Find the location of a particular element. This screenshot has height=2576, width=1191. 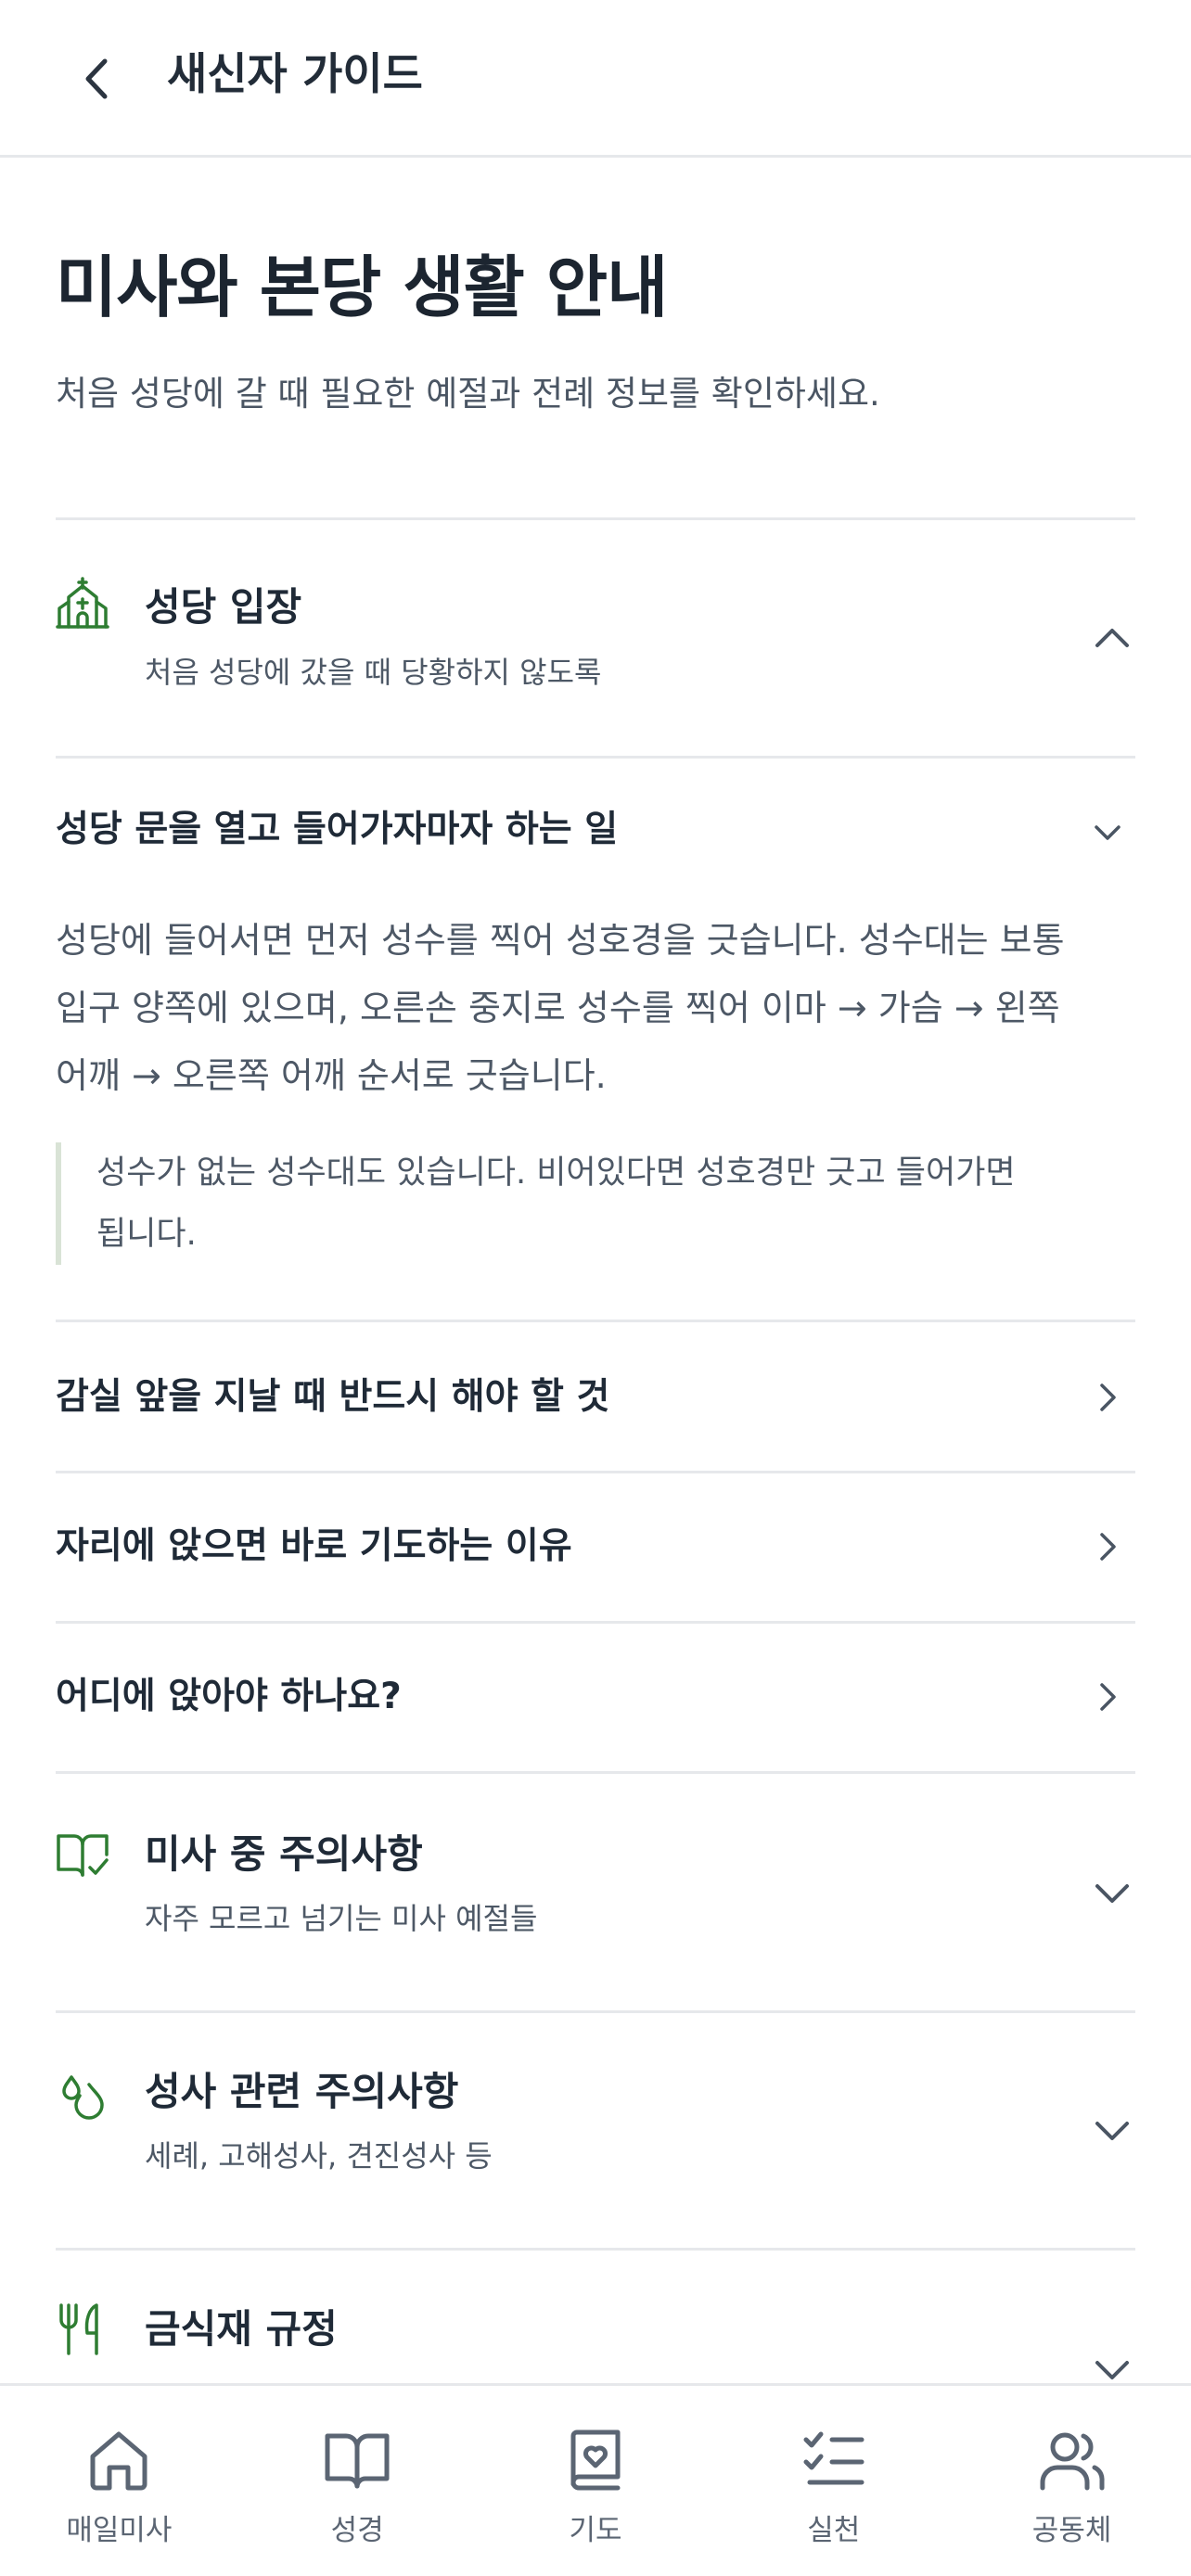

answer-line: 어깨 → 오른쪽 어깨 순서로 긋습니다. is located at coordinates (331, 1076).